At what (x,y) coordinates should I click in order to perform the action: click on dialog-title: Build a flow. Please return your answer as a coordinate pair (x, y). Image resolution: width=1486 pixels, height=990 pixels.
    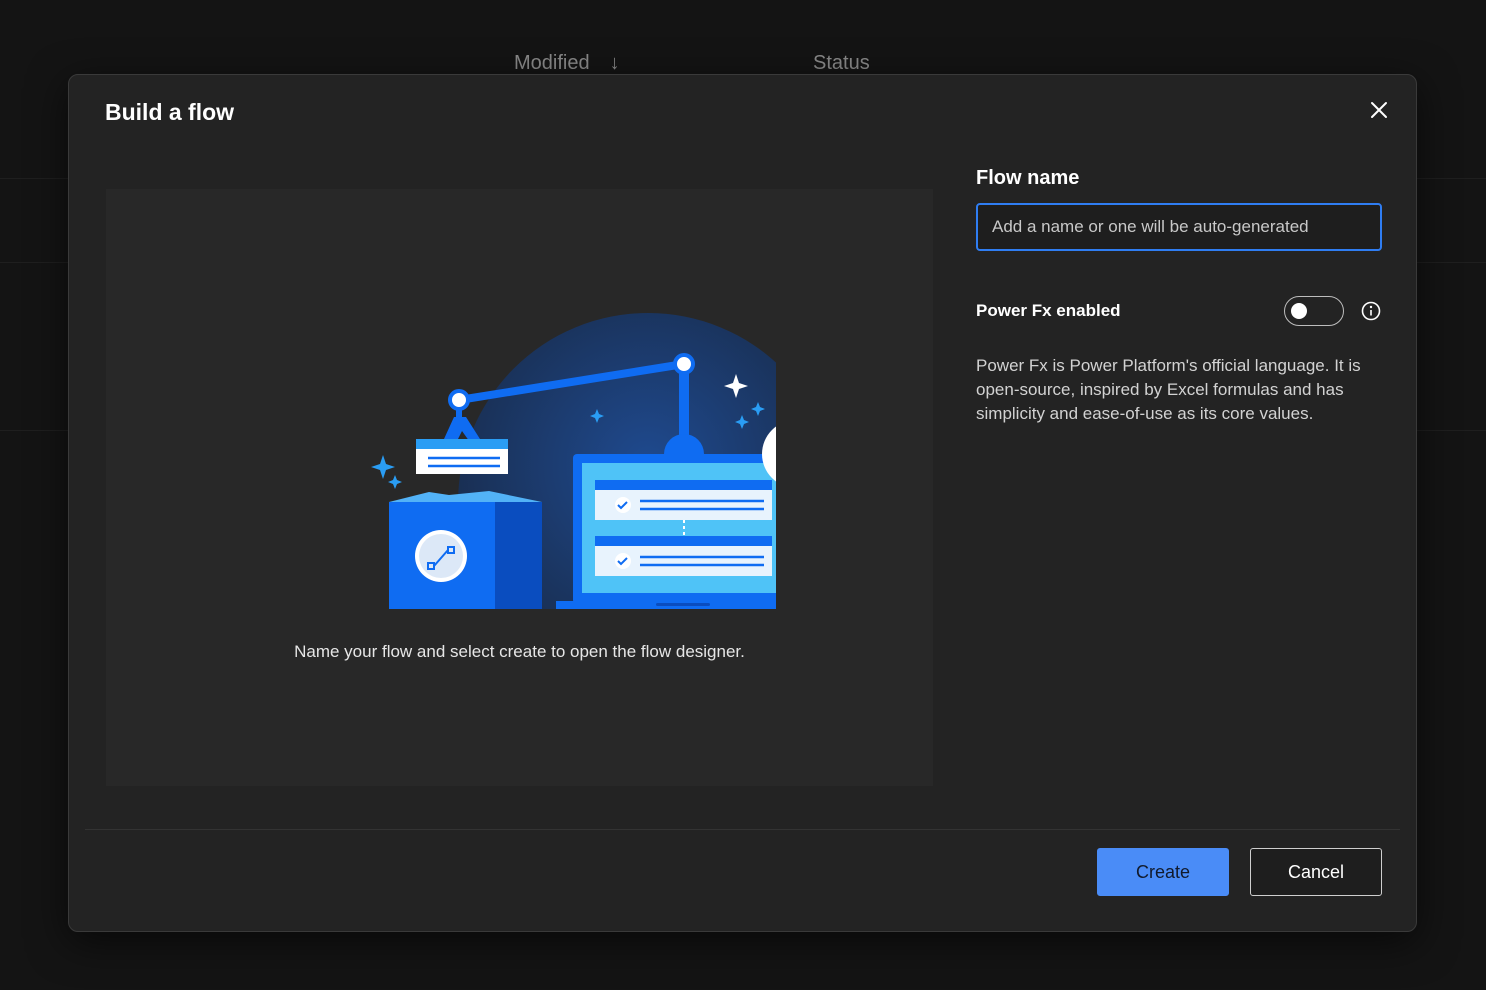
    Looking at the image, I should click on (170, 112).